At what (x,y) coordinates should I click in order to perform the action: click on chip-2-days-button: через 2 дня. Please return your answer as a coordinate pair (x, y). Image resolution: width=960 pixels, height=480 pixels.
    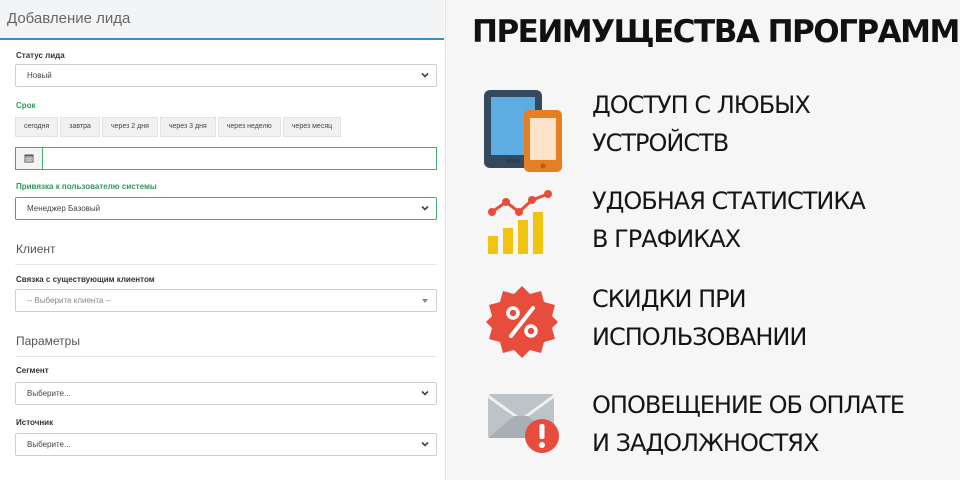
    Looking at the image, I should click on (129, 127).